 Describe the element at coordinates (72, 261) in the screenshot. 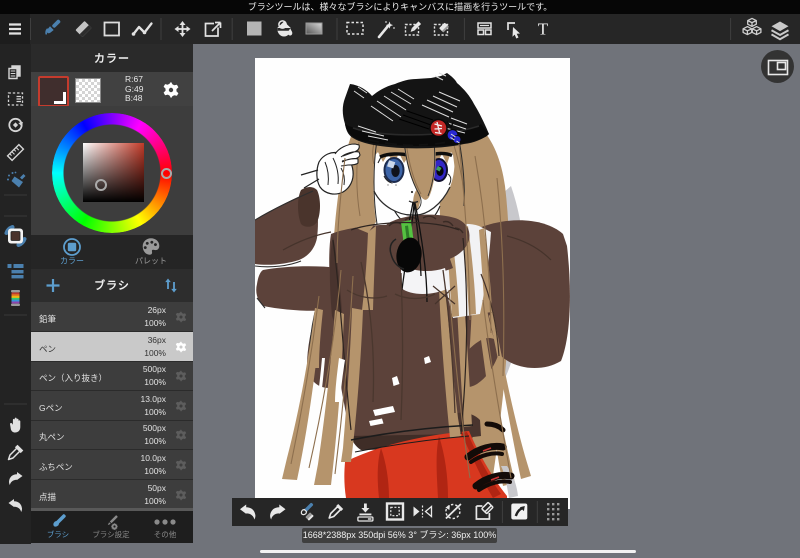

I see `svg-text: カラー` at that location.